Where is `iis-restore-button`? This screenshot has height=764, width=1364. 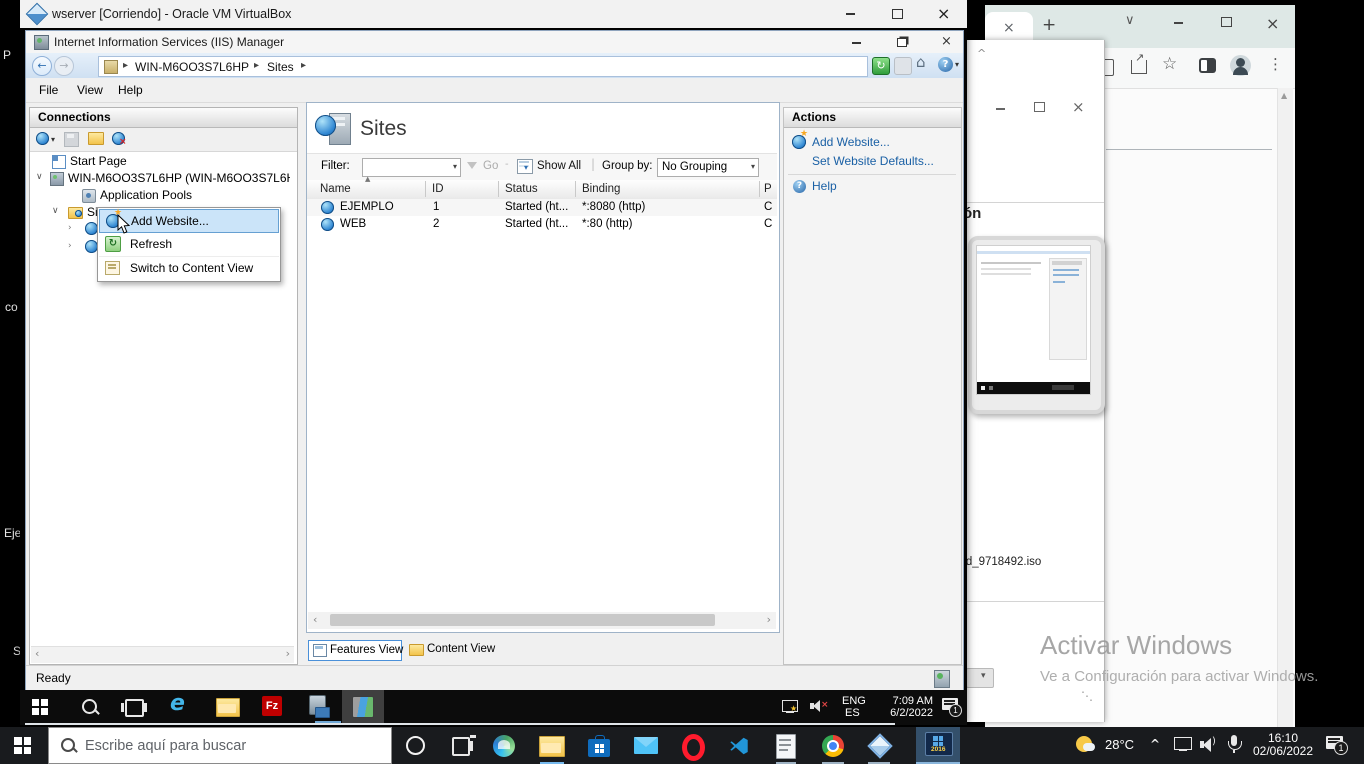
iis-restore-button is located at coordinates (902, 42).